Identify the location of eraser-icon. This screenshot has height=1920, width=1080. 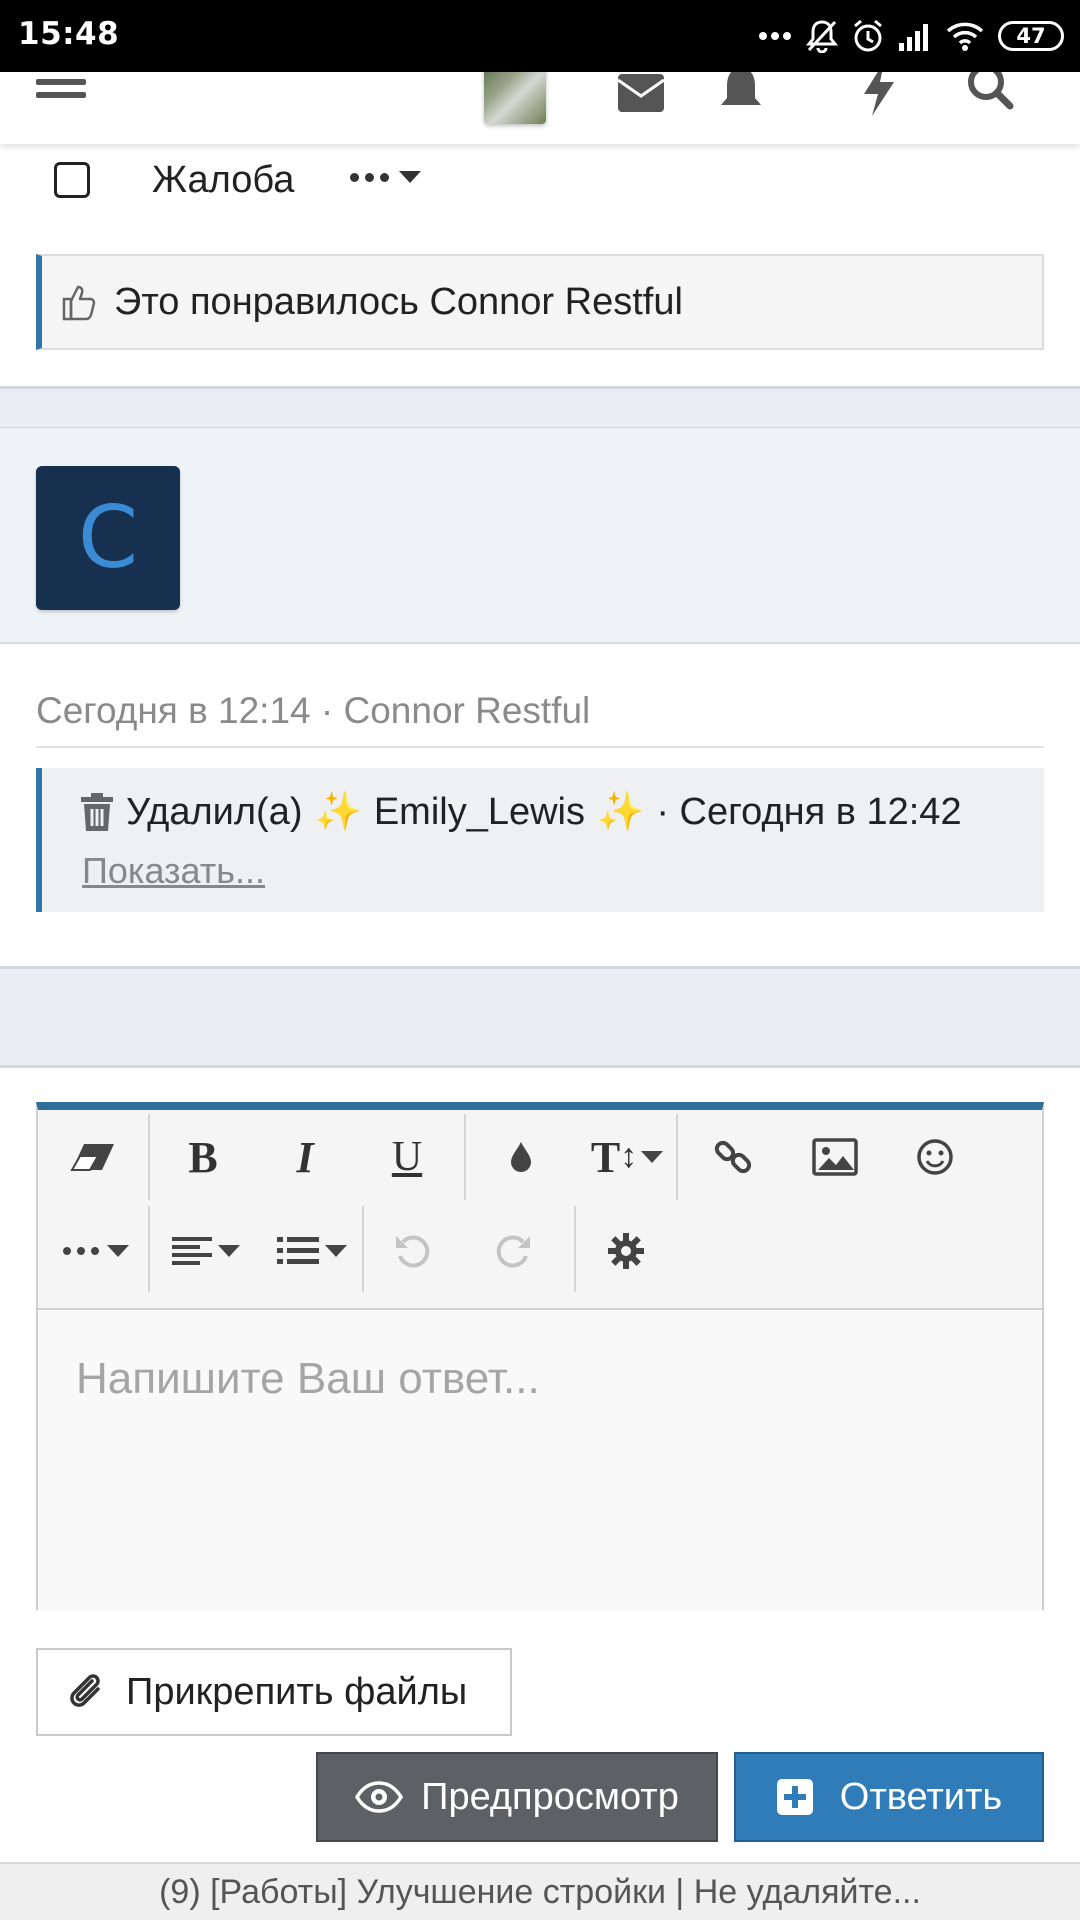
(93, 1157).